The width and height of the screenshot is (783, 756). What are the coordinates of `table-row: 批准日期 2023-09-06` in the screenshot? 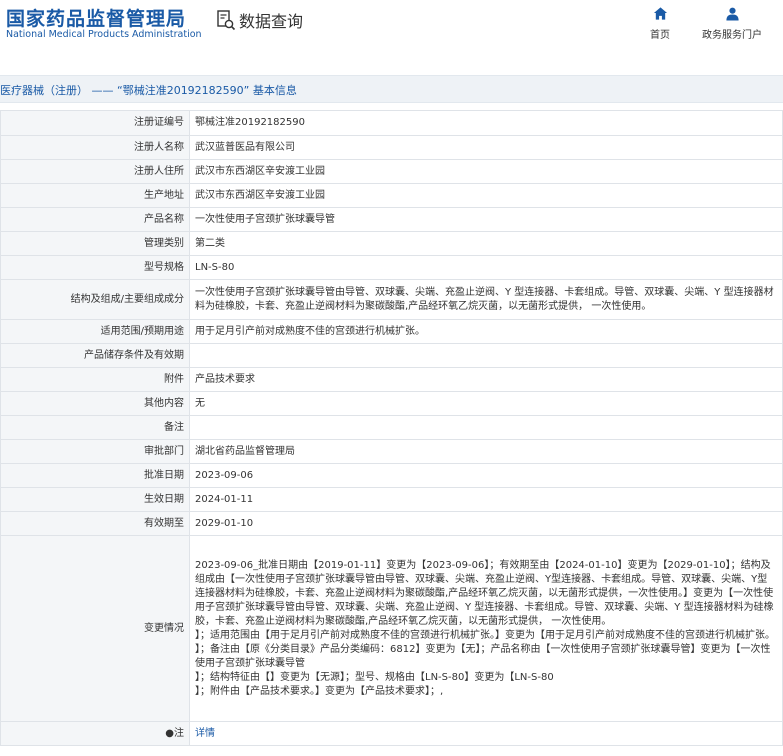 It's located at (391, 475).